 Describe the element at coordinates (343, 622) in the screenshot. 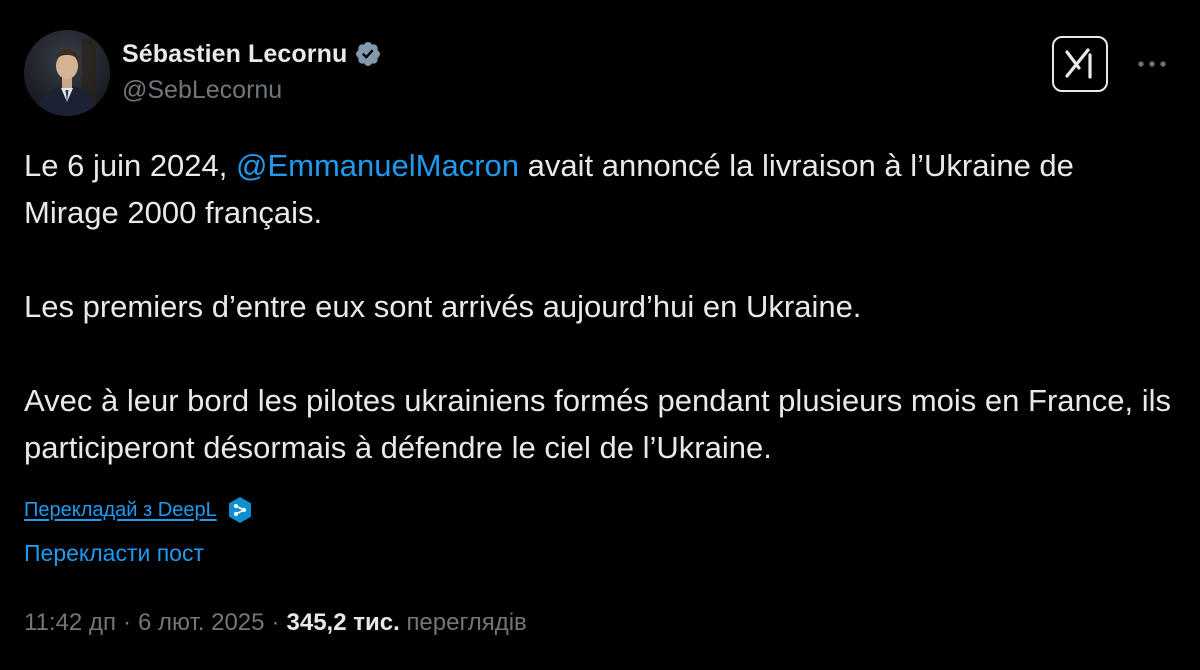

I see `views-count: 345,2 тис.` at that location.